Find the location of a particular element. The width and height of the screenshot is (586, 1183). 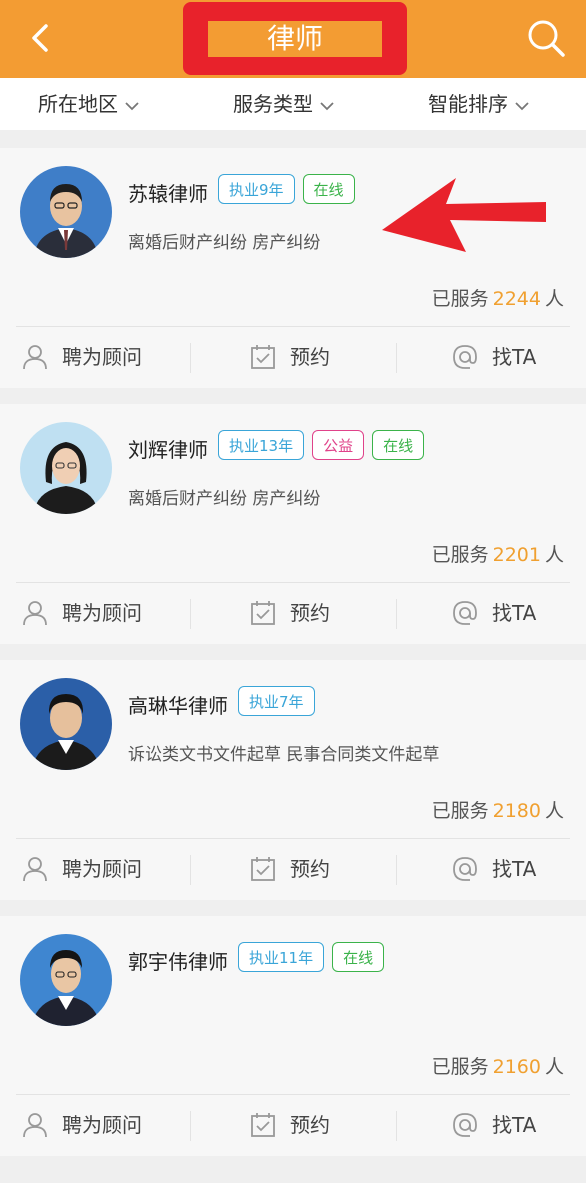

page-title: 律师 is located at coordinates (295, 39).